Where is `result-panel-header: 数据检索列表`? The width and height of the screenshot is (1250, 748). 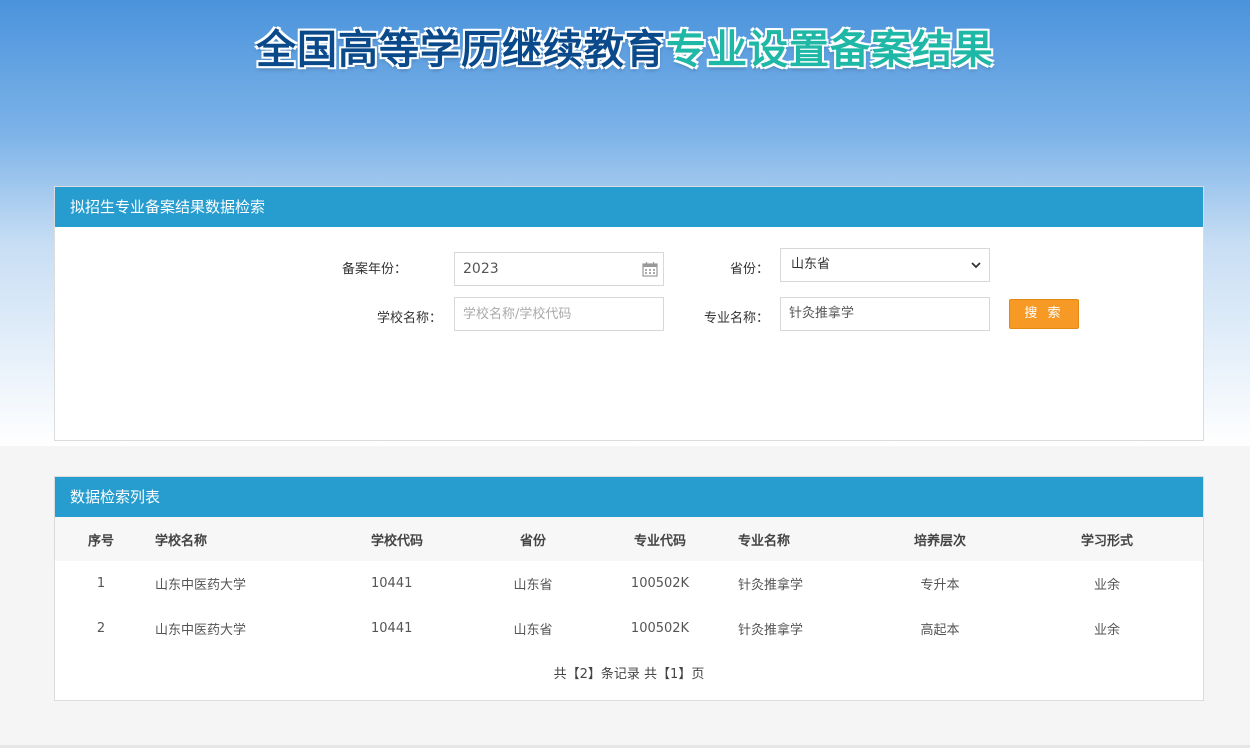
result-panel-header: 数据检索列表 is located at coordinates (629, 497).